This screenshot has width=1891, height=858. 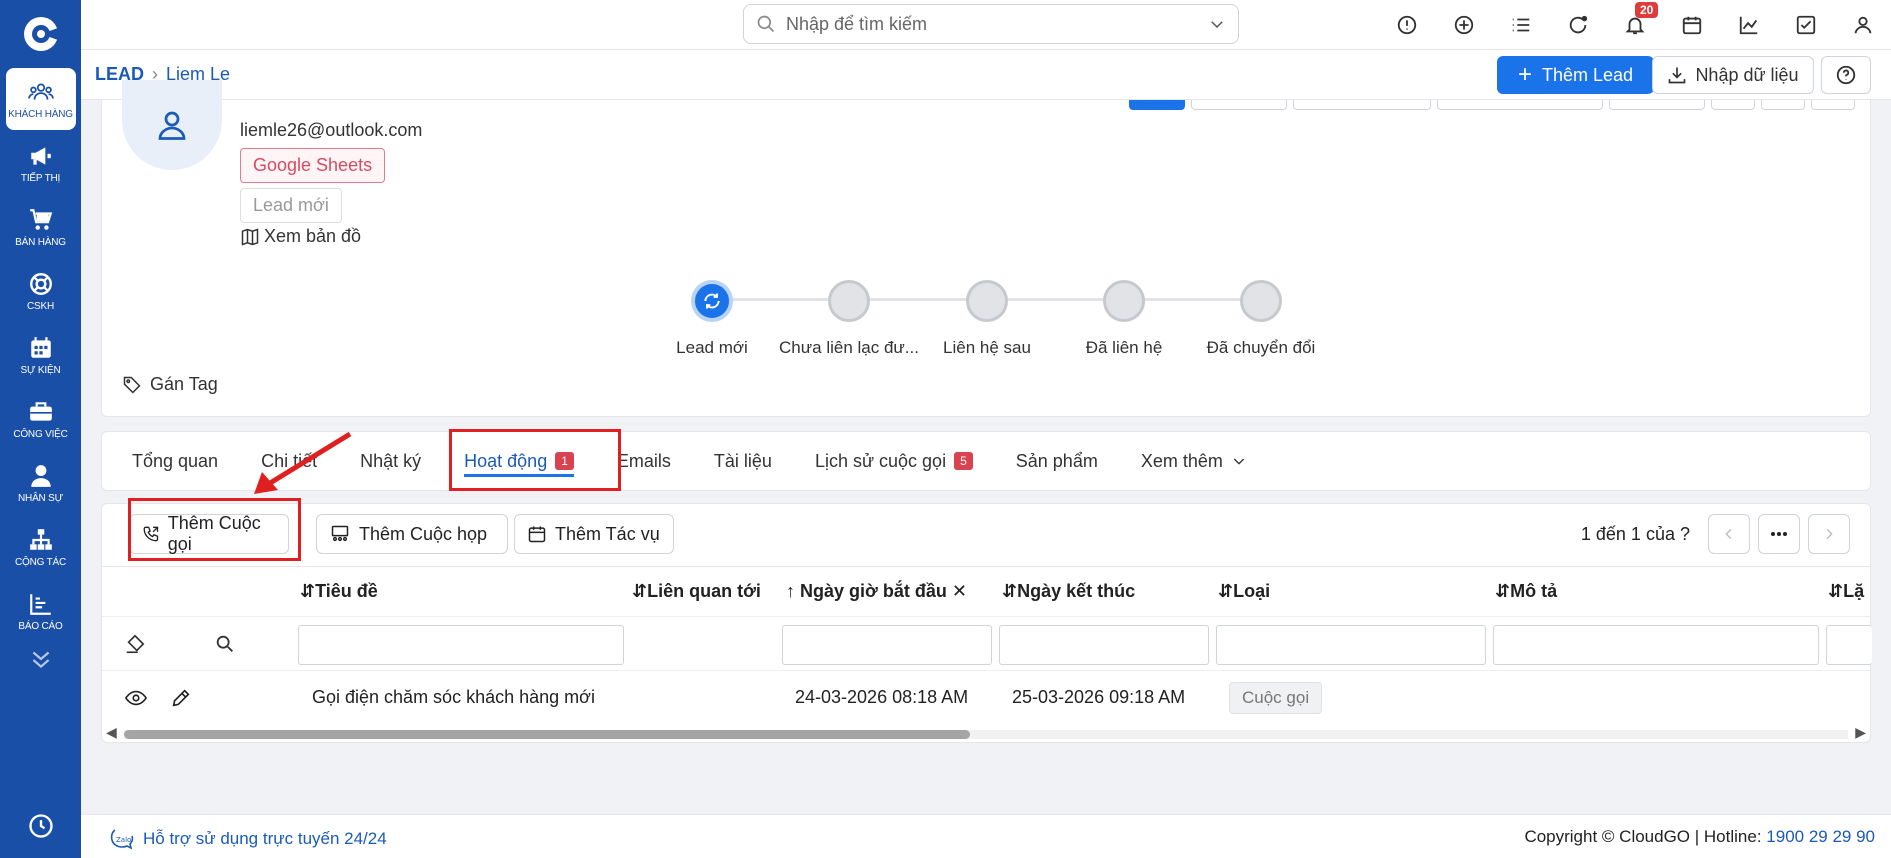 What do you see at coordinates (997, 24) in the screenshot?
I see `search-input: Nhập để tìm kiếm` at bounding box center [997, 24].